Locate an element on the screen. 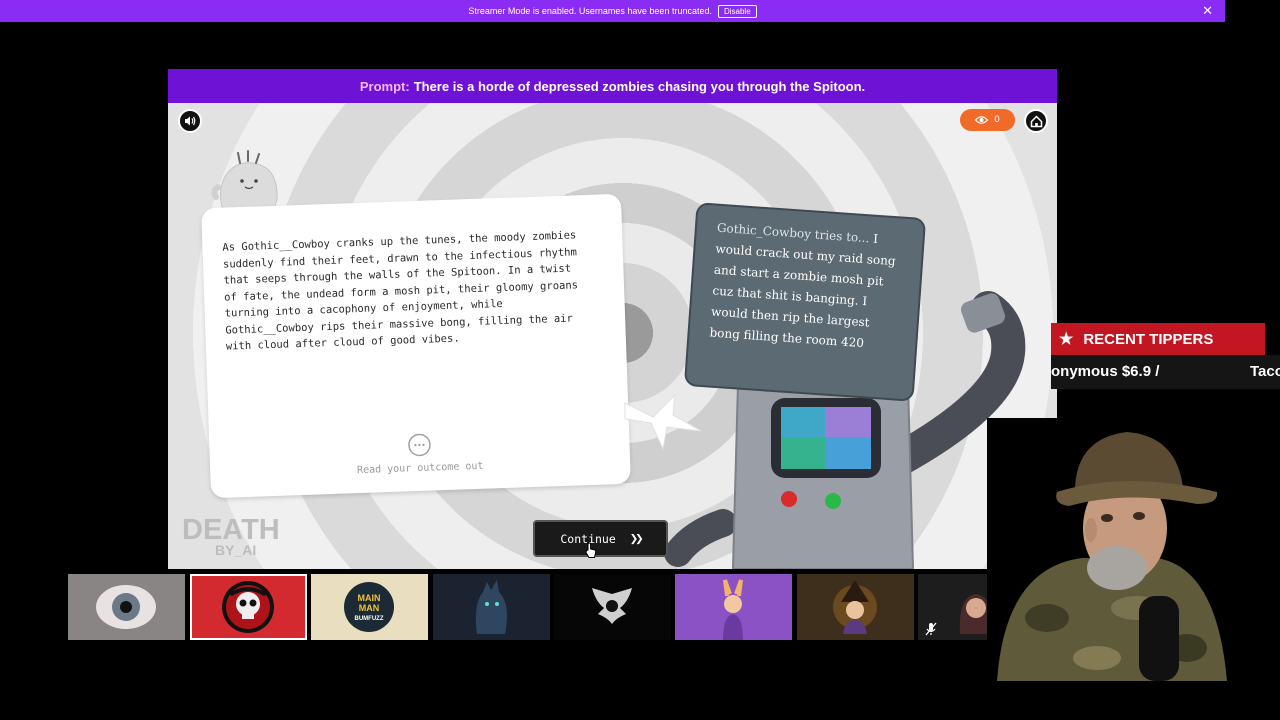  read-outcome-button: Read your outcome out is located at coordinates (419, 454).